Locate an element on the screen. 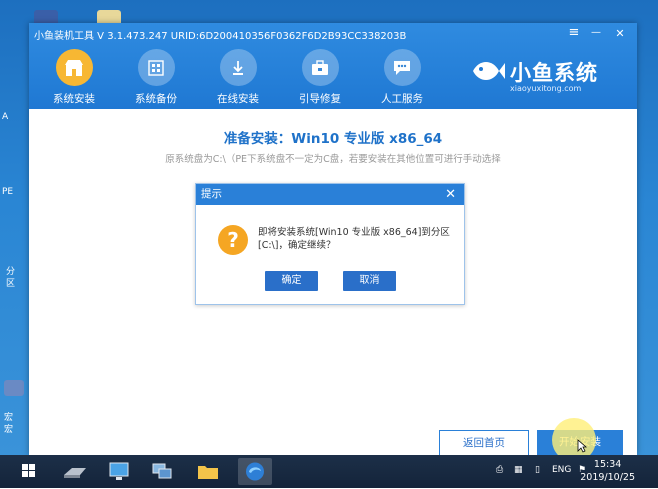 The width and height of the screenshot is (658, 489). install-subtitle: 原系统盘为C:\（PE下系统盘不一定为C盘，若要安装在其他位置可进行手动选择 is located at coordinates (333, 159).